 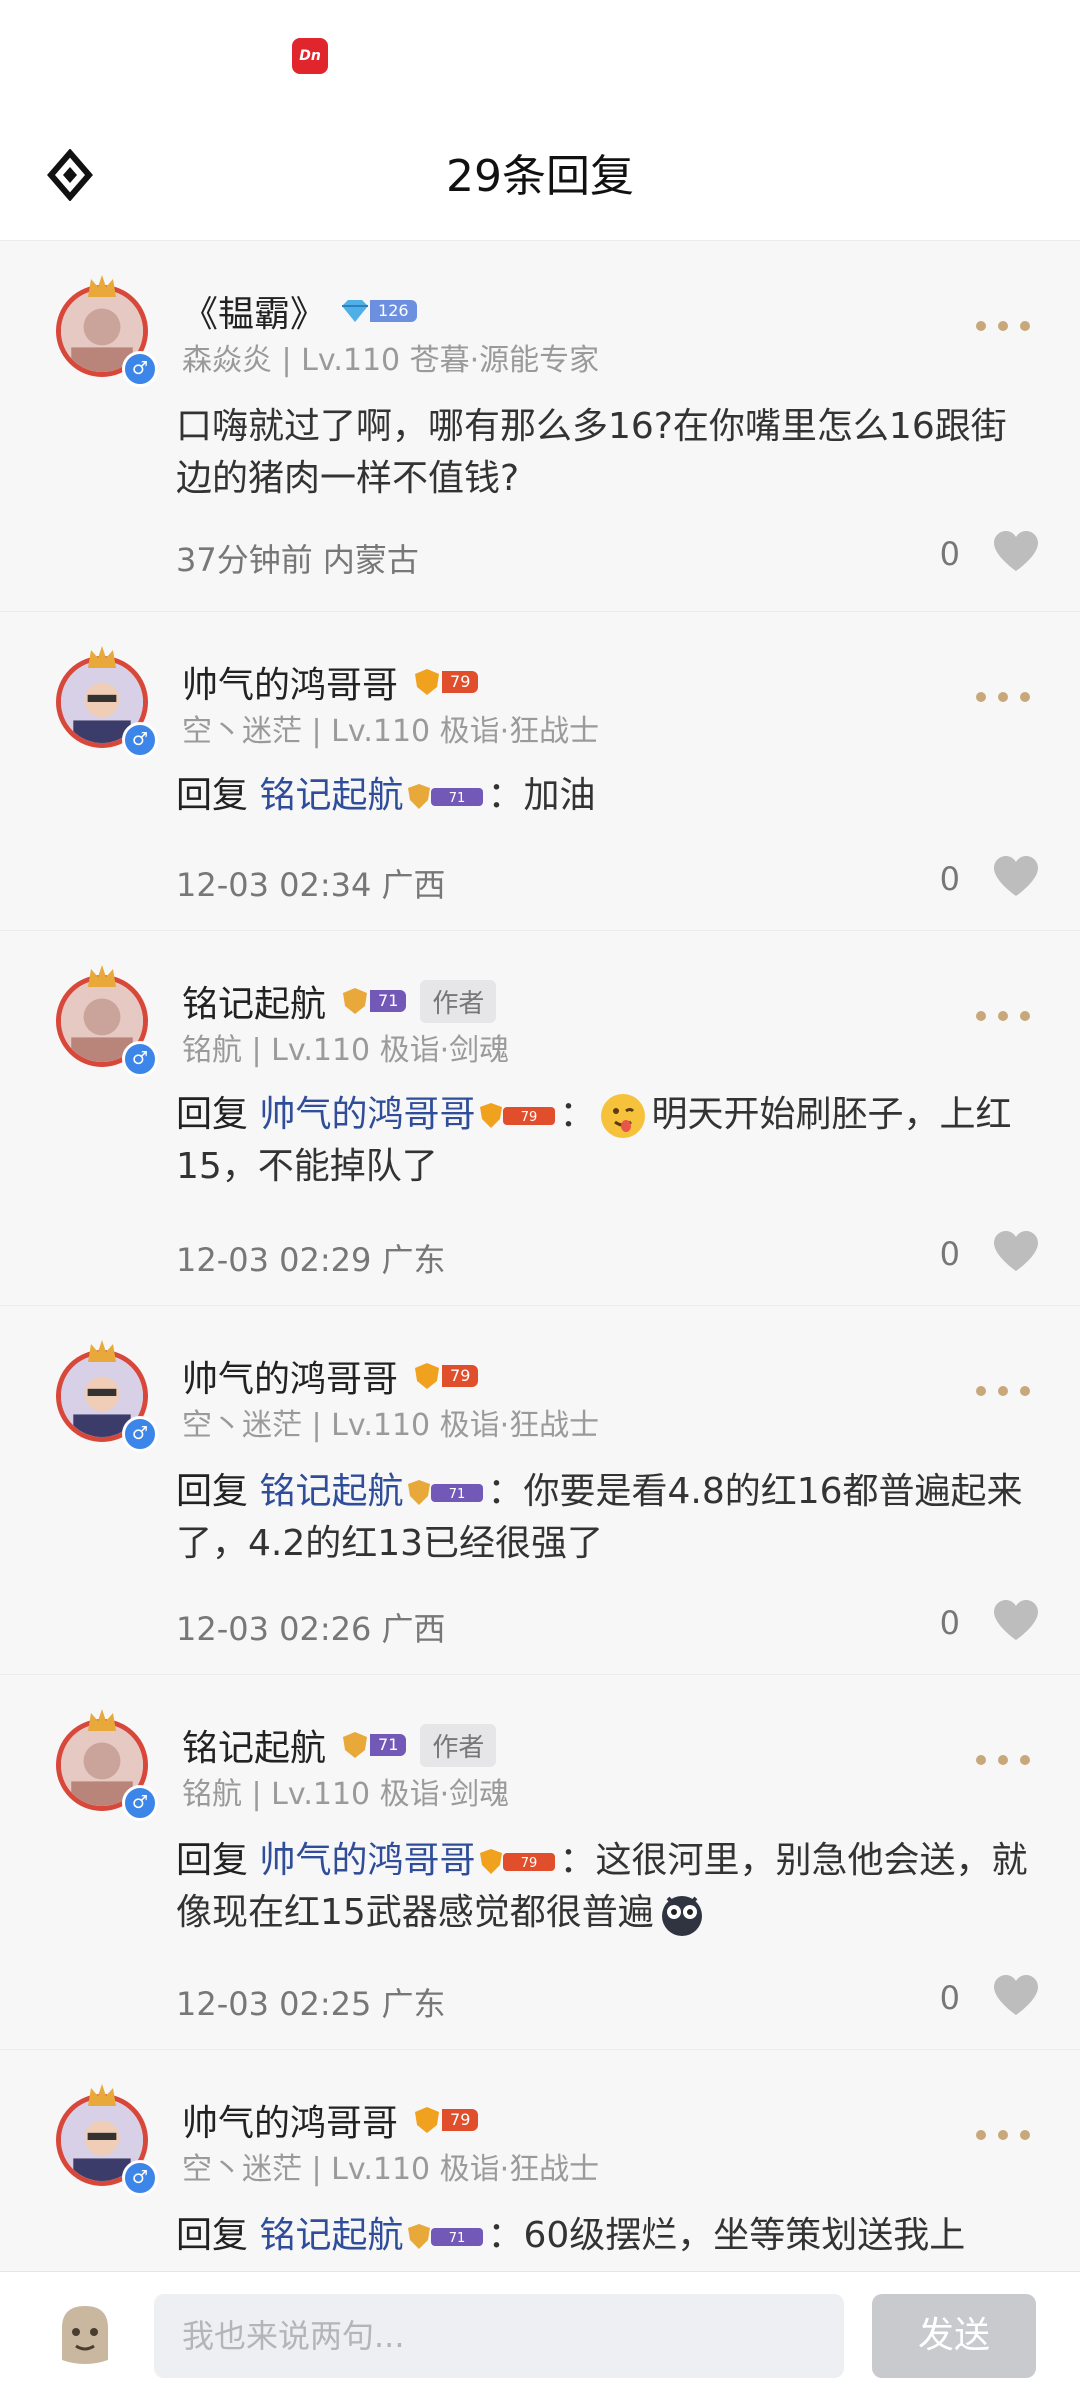 I want to click on reply-text: 回复 帅气的鸿哥哥 79：明天开始刷胚子，上红15，不能掉队了, so click(x=594, y=1140).